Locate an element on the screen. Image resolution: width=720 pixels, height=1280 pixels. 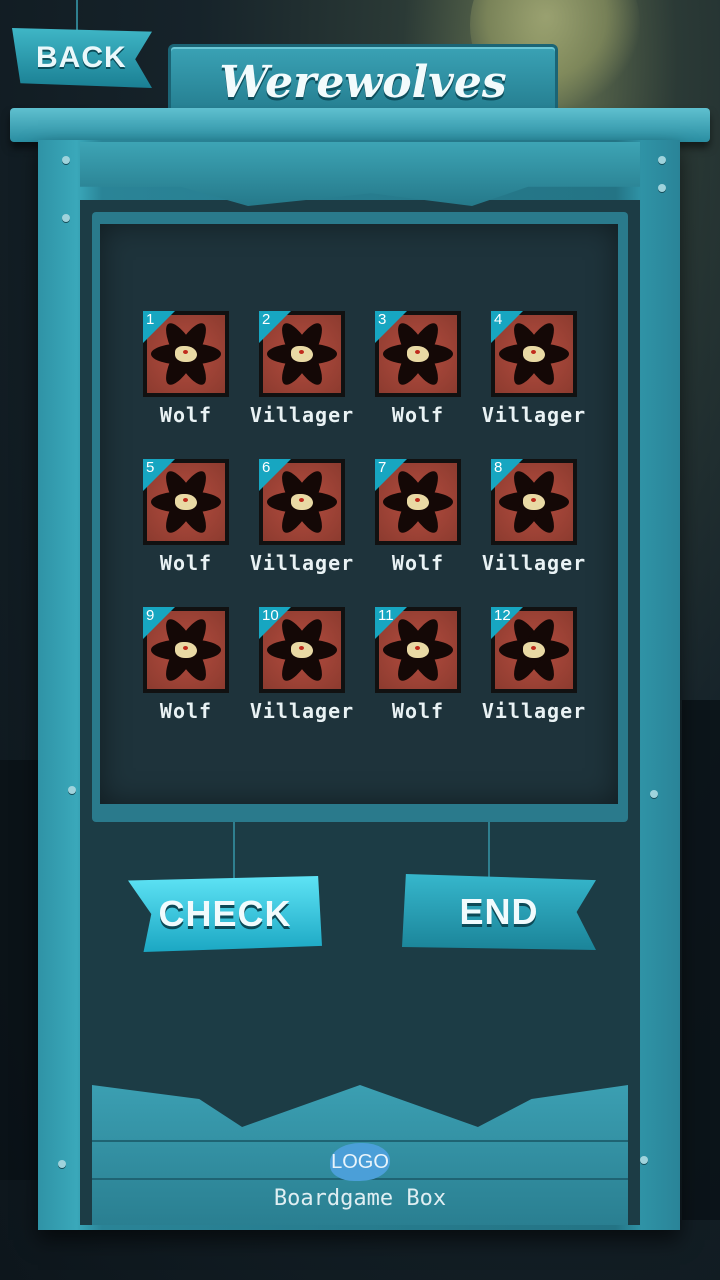
page-title: Werewolves is located at coordinates (363, 82).